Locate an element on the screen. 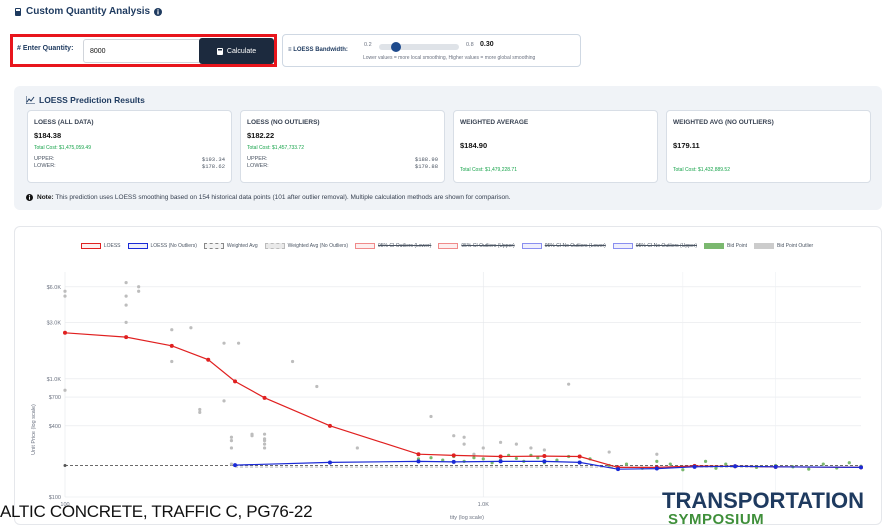  card-title: LOESS (NO OUTLIERS) is located at coordinates (283, 122).